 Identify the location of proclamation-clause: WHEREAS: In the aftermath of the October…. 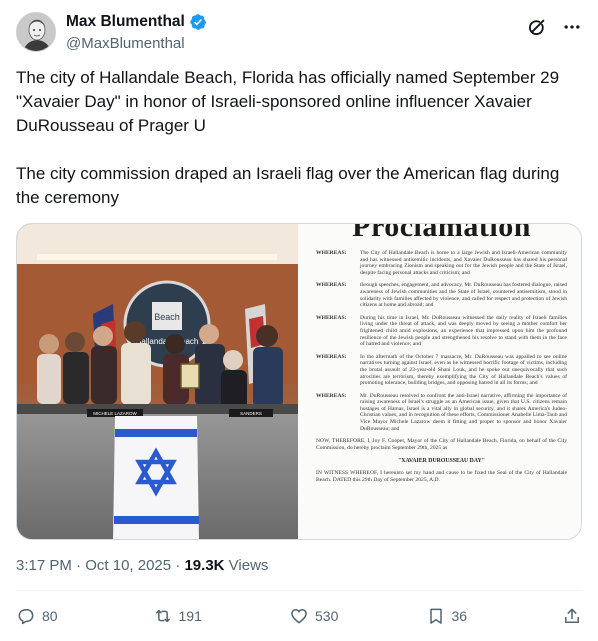
(441, 370).